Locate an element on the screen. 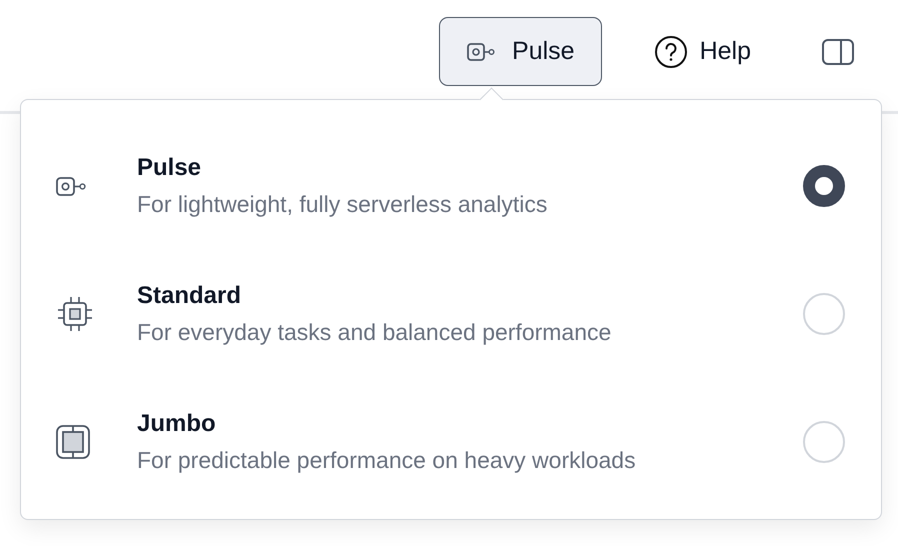 This screenshot has width=898, height=546. option-title: Standard is located at coordinates (189, 296).